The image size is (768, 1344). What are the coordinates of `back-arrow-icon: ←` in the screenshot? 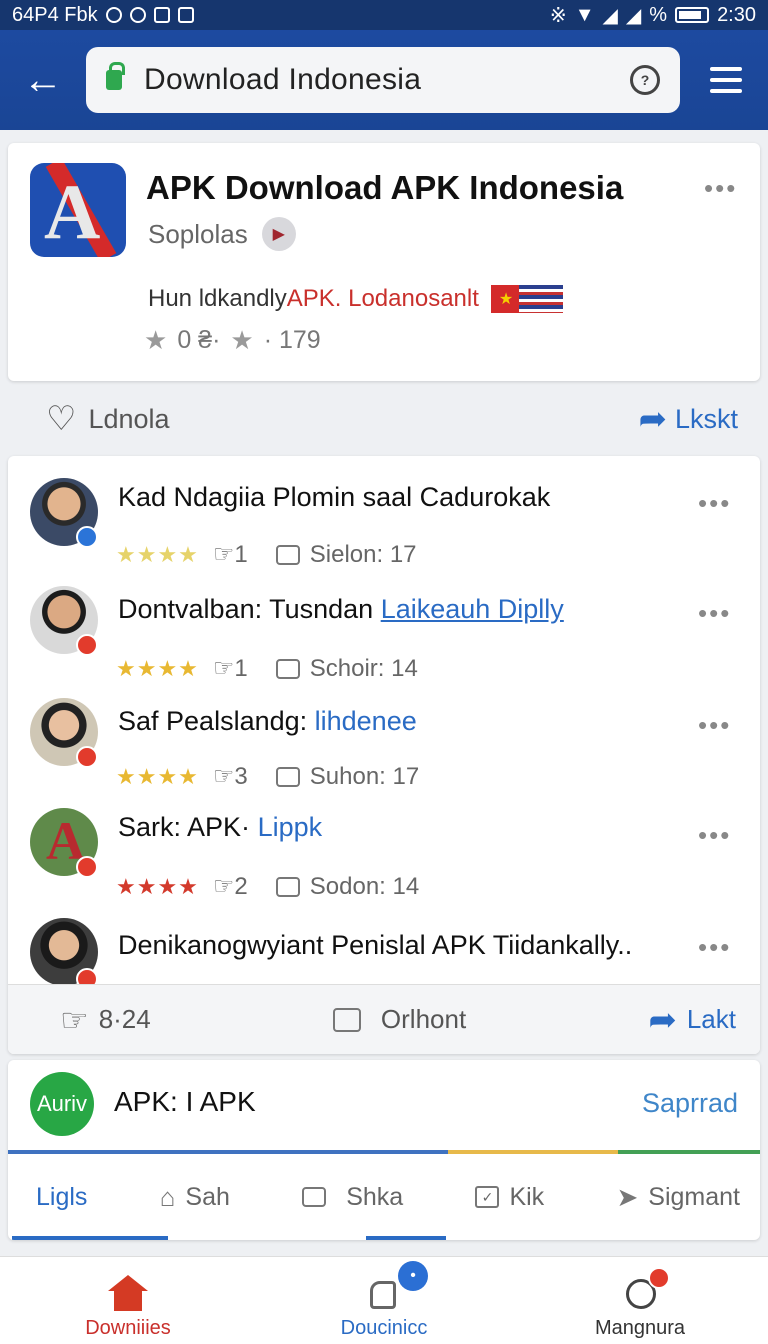 It's located at (43, 80).